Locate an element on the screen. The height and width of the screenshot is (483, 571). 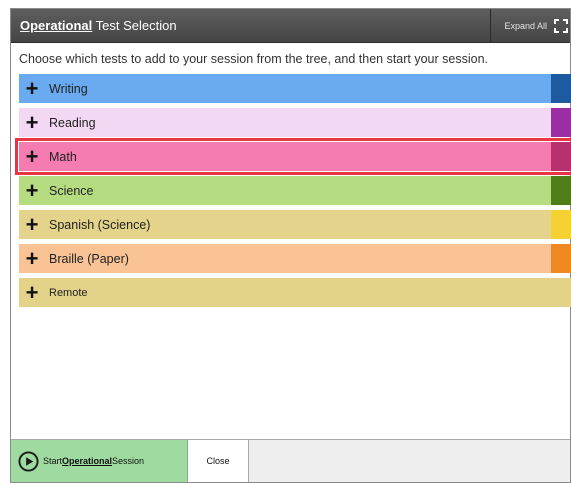
expand-all-label: Expand All is located at coordinates (525, 26).